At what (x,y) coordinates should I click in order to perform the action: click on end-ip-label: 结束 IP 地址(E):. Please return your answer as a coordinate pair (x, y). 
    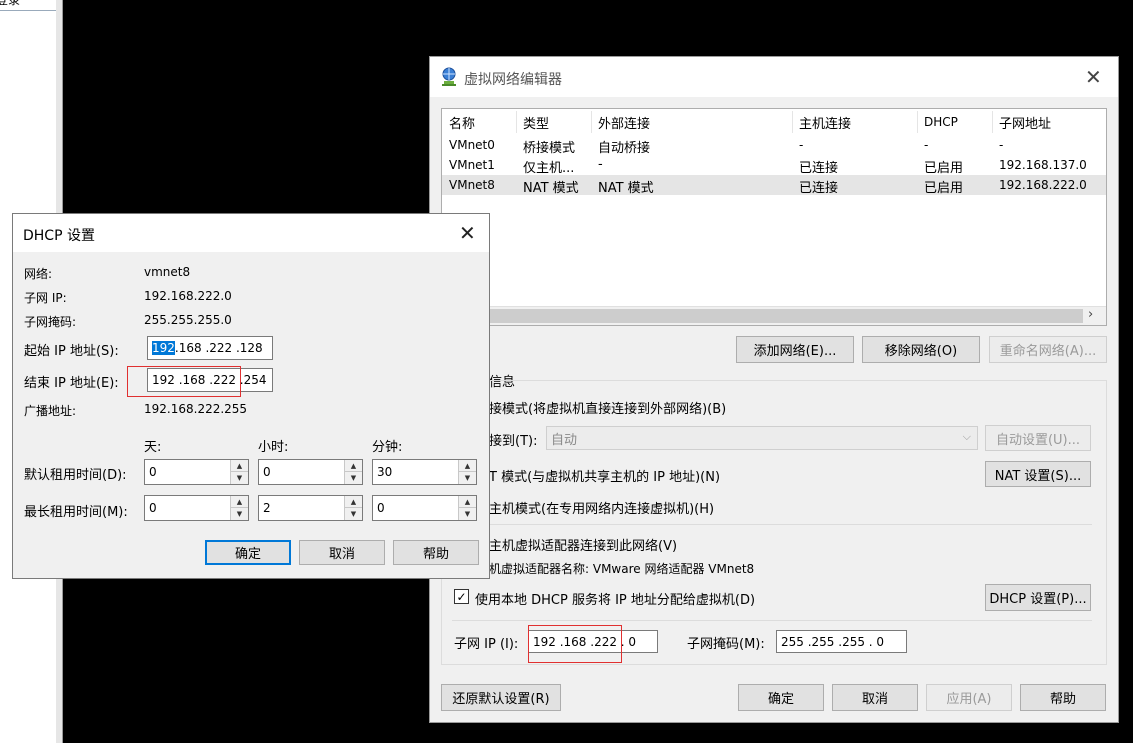
    Looking at the image, I should click on (71, 383).